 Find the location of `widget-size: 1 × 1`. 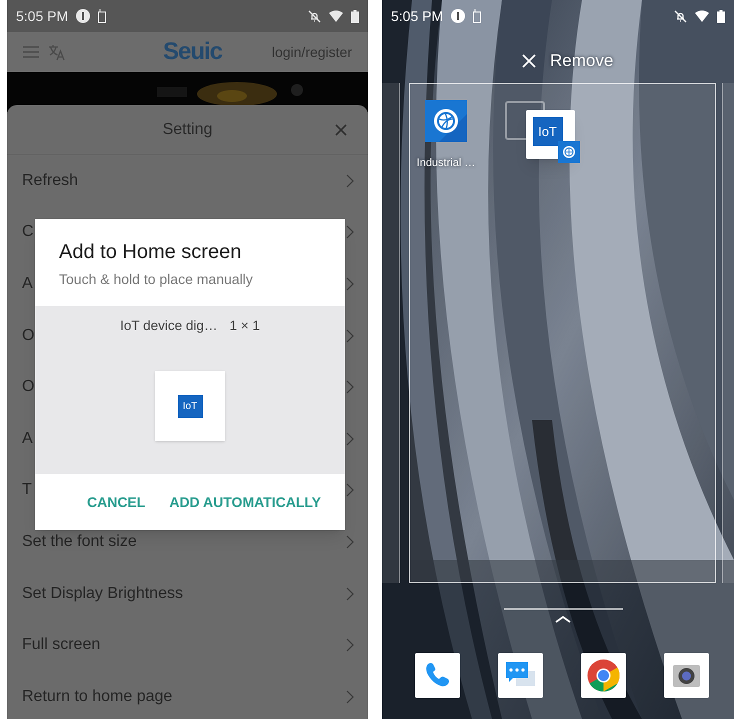

widget-size: 1 × 1 is located at coordinates (244, 326).